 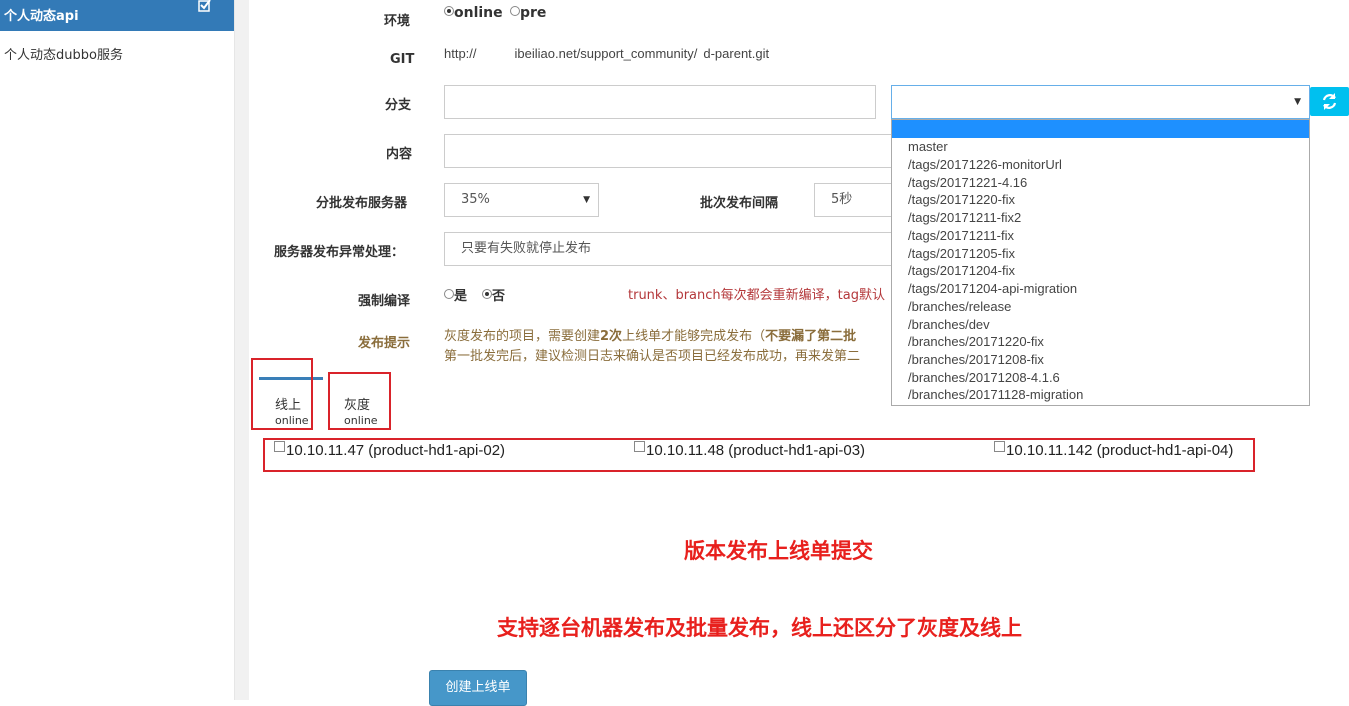 I want to click on dropdown-option: /tags/20171205-fix, so click(x=961, y=253).